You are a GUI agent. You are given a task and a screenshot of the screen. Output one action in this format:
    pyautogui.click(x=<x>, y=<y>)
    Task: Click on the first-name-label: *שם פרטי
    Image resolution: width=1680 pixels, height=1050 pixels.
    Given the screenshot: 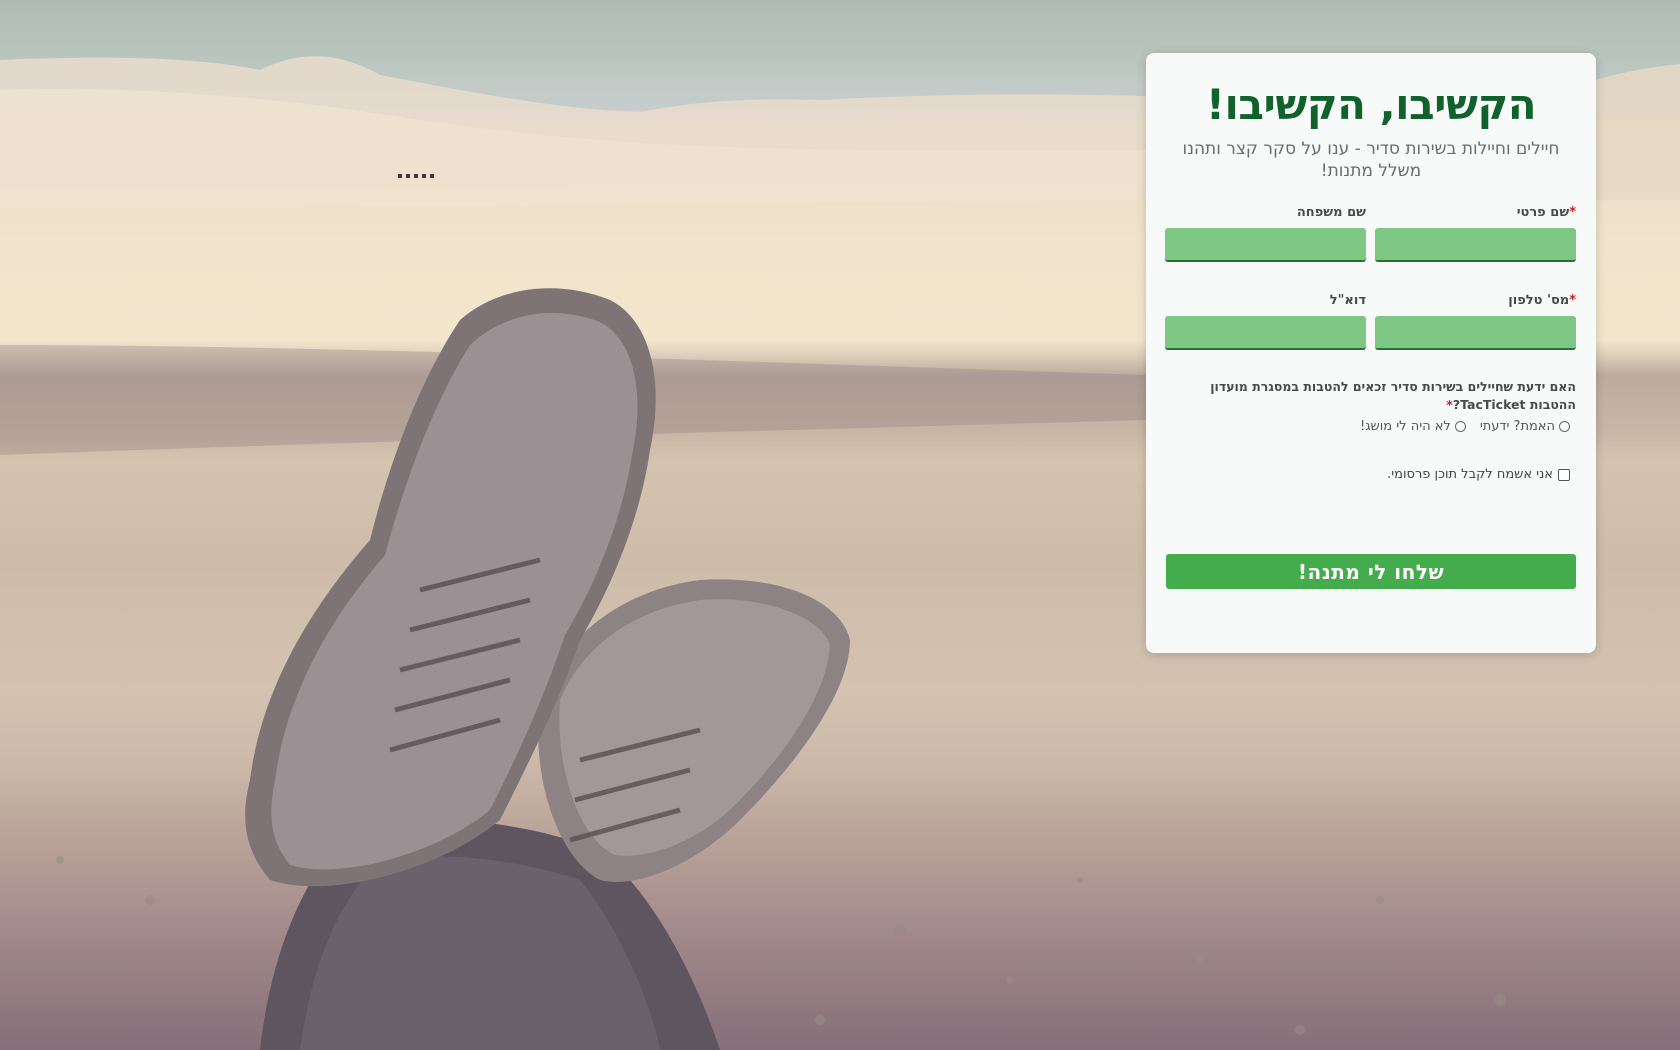 What is the action you would take?
    pyautogui.click(x=1475, y=213)
    